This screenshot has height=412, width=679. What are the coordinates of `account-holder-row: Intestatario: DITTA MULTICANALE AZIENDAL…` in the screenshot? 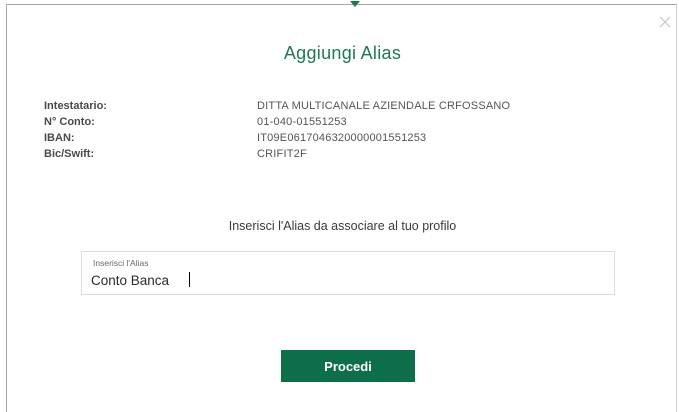 It's located at (277, 106).